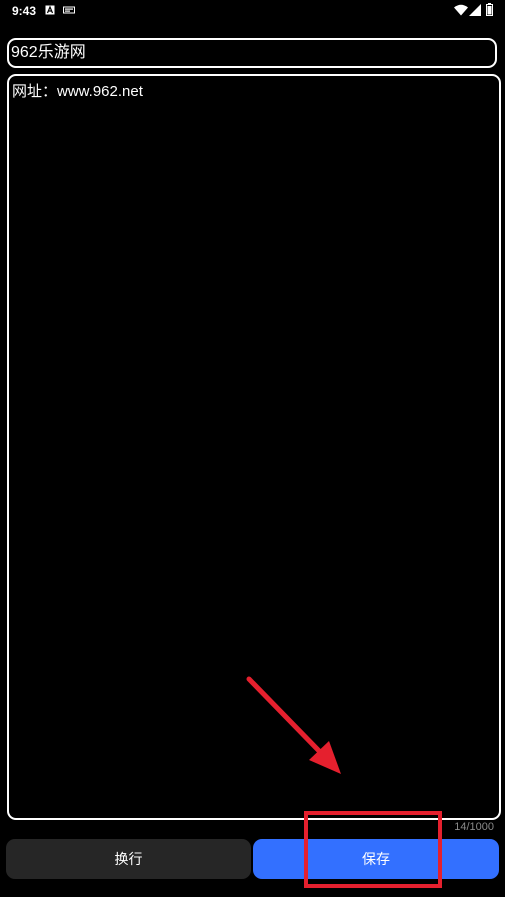 The height and width of the screenshot is (897, 505). Describe the element at coordinates (69, 10) in the screenshot. I see `notification-icon` at that location.